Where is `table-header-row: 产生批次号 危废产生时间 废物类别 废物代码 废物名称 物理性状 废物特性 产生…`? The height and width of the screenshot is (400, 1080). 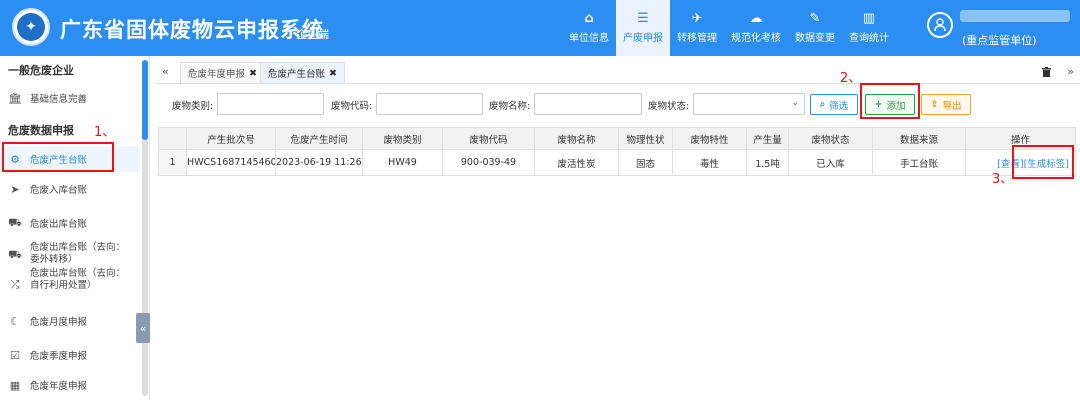
table-header-row: 产生批次号 危废产生时间 废物类别 废物代码 废物名称 物理性状 废物特性 产生… is located at coordinates (617, 138).